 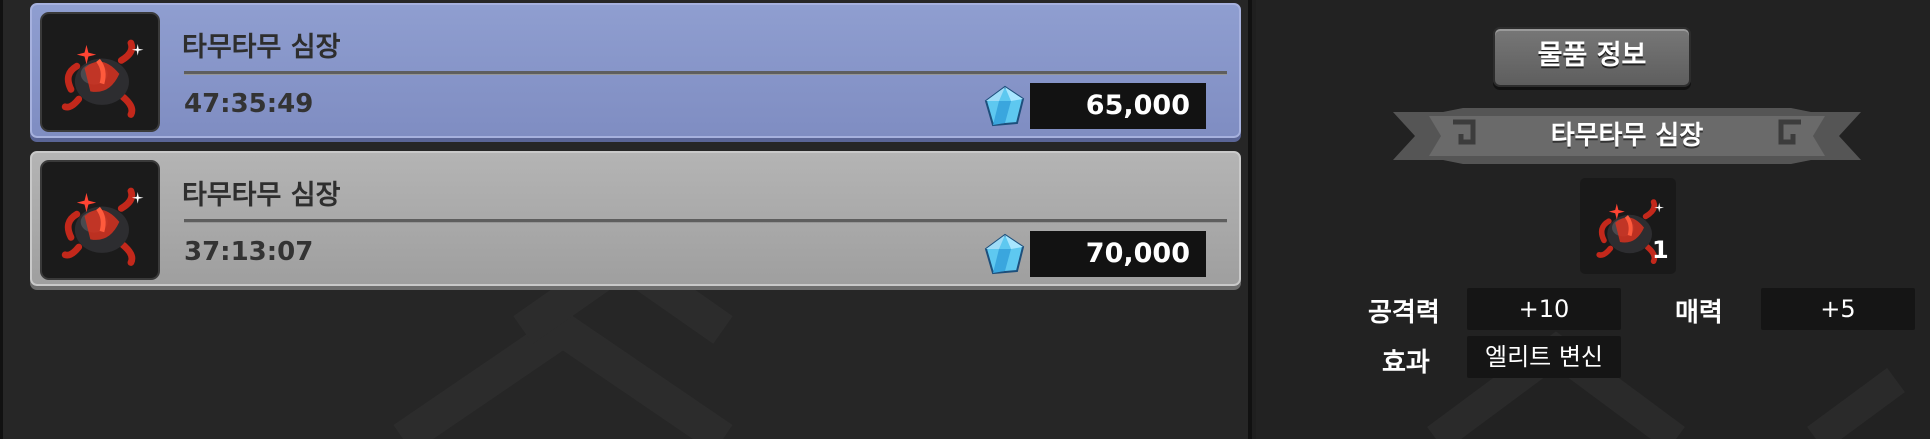 I want to click on item-name-banner: 타무타무 심장, so click(x=1627, y=136).